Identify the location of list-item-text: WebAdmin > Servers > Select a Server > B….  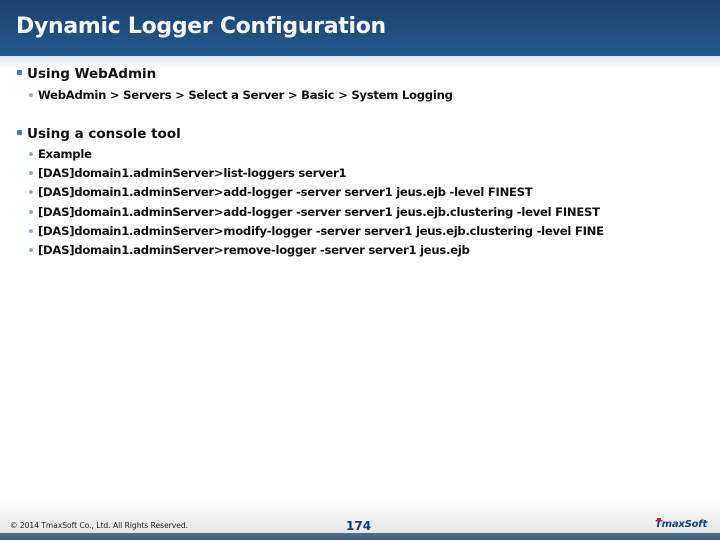
(245, 95).